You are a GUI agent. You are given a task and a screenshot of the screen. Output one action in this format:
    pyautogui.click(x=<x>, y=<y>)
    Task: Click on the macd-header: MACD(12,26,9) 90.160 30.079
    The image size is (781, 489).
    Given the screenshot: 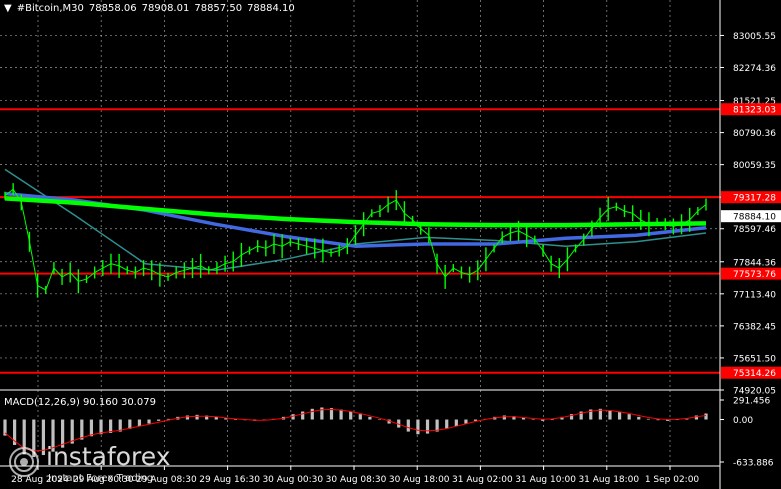 What is the action you would take?
    pyautogui.click(x=81, y=402)
    